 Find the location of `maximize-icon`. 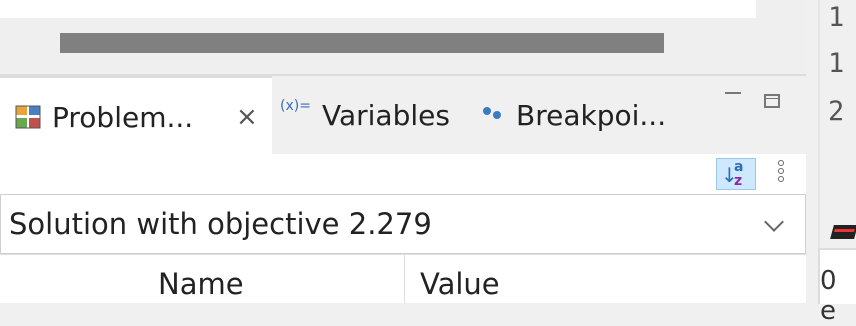

maximize-icon is located at coordinates (772, 101).